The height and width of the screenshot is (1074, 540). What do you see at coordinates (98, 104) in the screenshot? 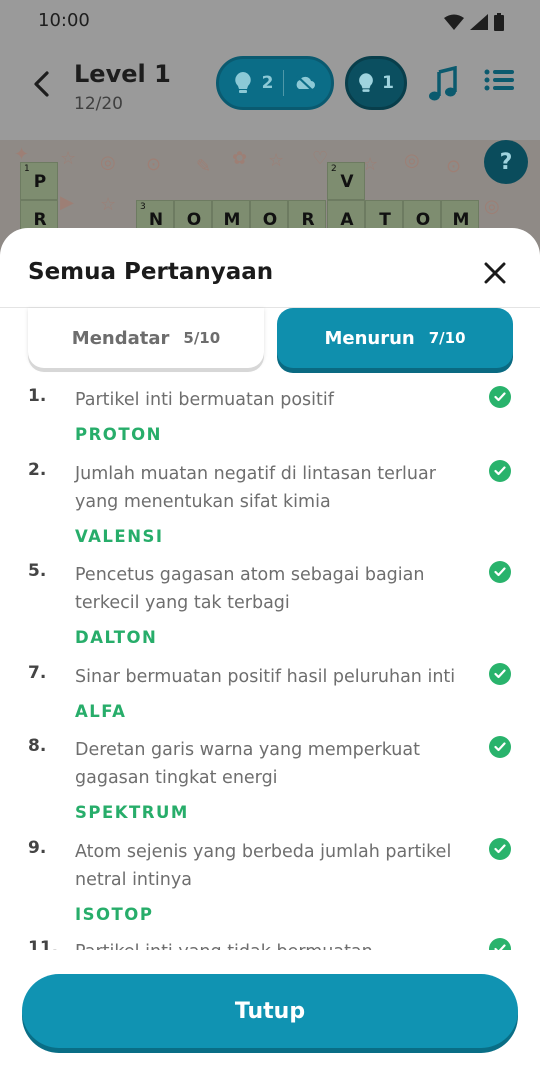
I see `level-progress: 12/20` at bounding box center [98, 104].